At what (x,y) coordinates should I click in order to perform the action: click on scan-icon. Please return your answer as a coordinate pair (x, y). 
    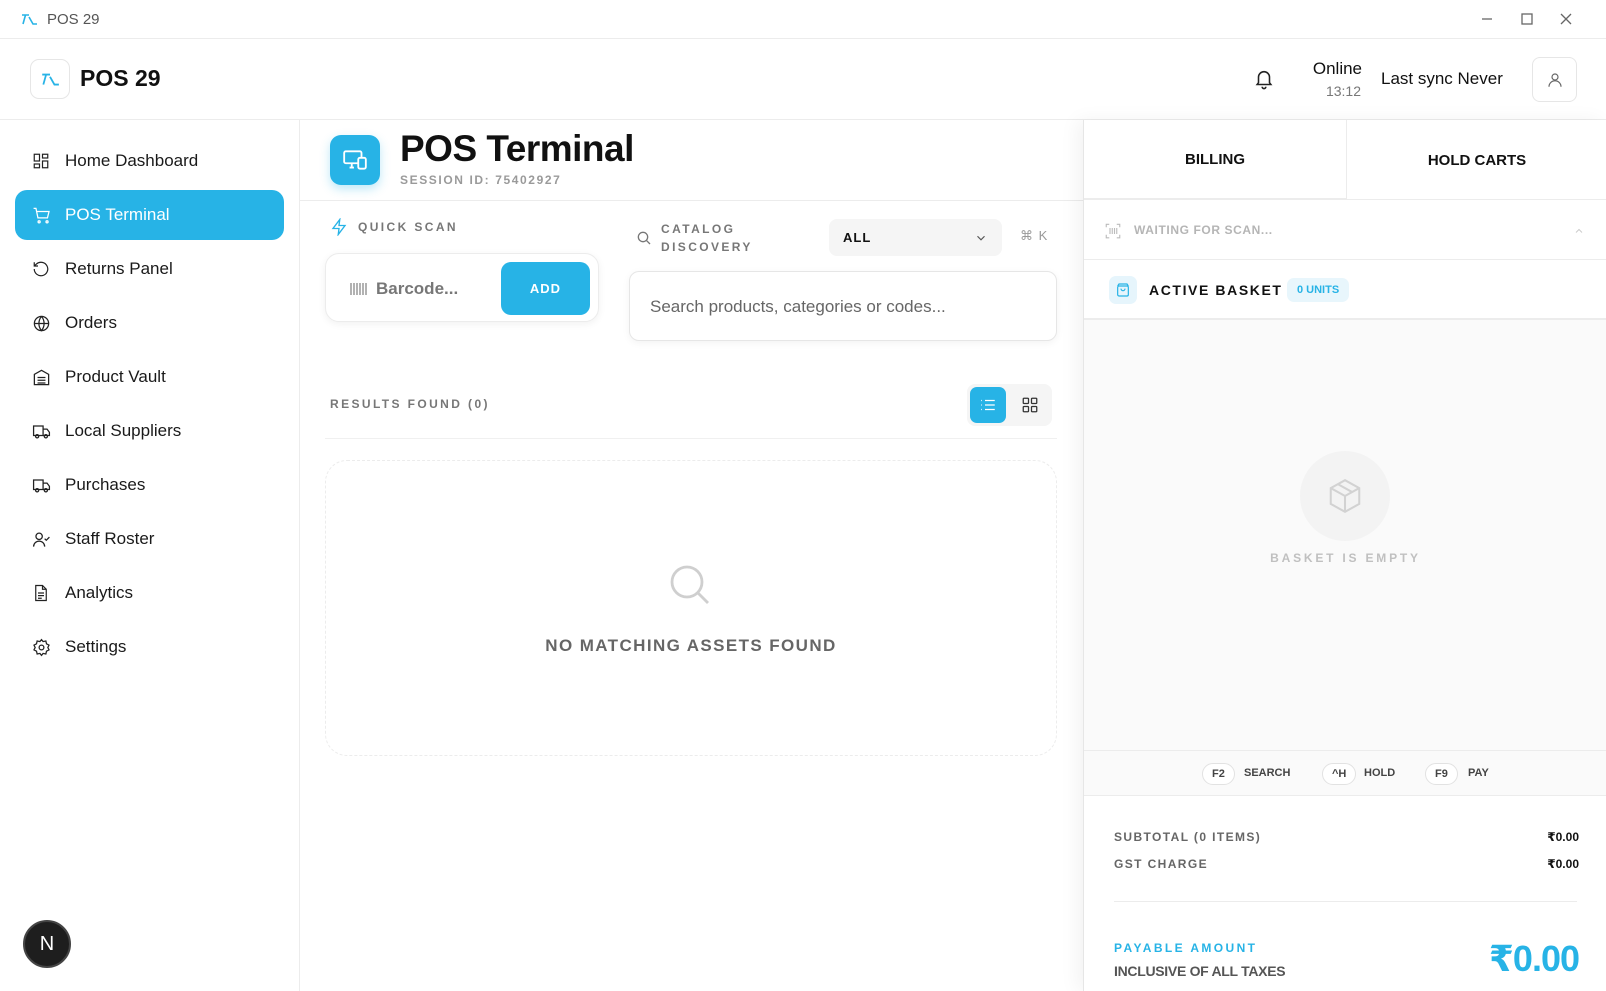
    Looking at the image, I should click on (1113, 231).